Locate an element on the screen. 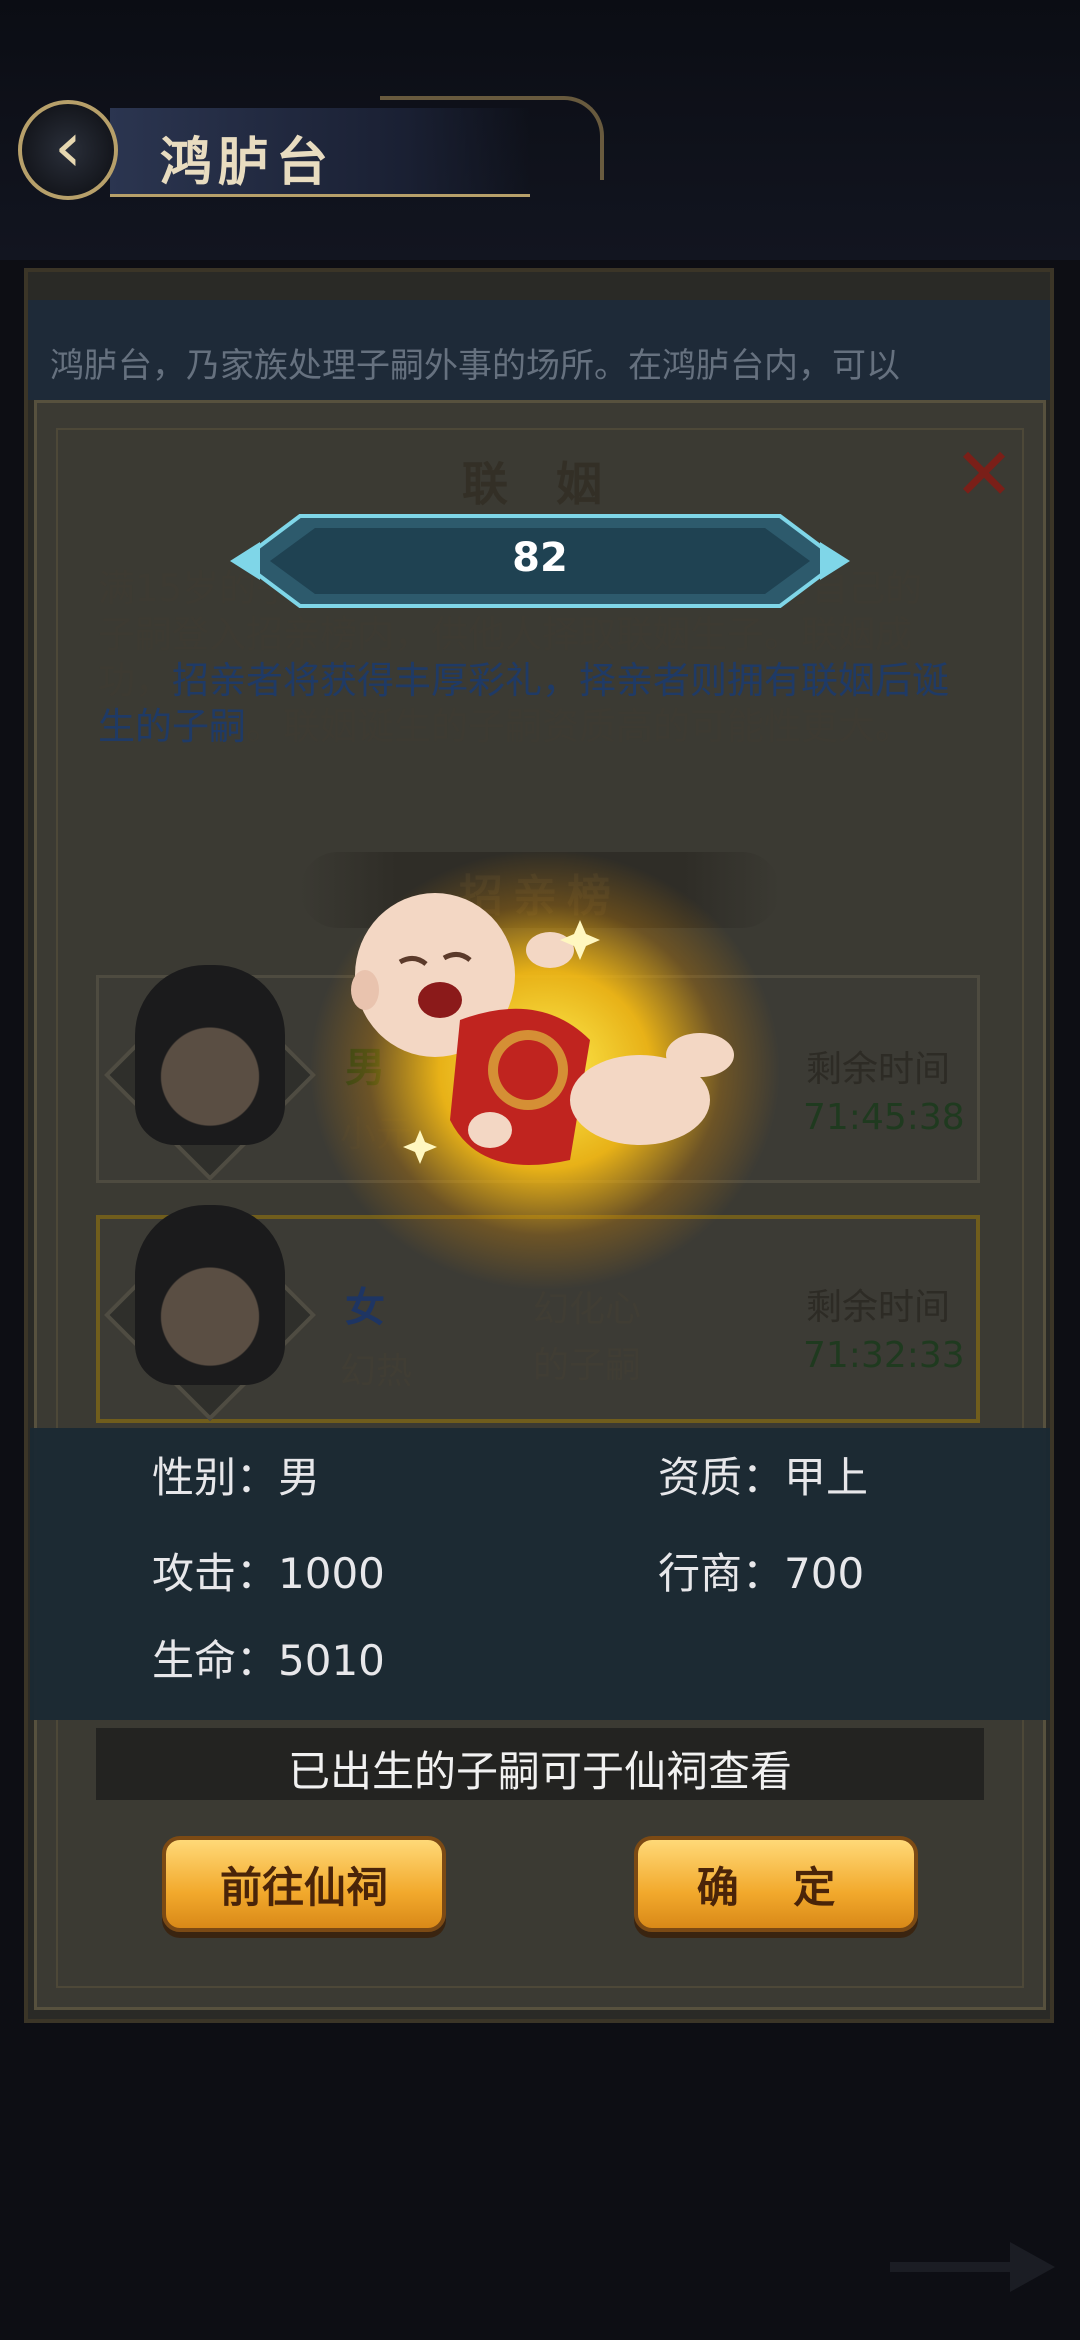 The height and width of the screenshot is (2340, 1080). gender-label: 性别： is located at coordinates (215, 1477).